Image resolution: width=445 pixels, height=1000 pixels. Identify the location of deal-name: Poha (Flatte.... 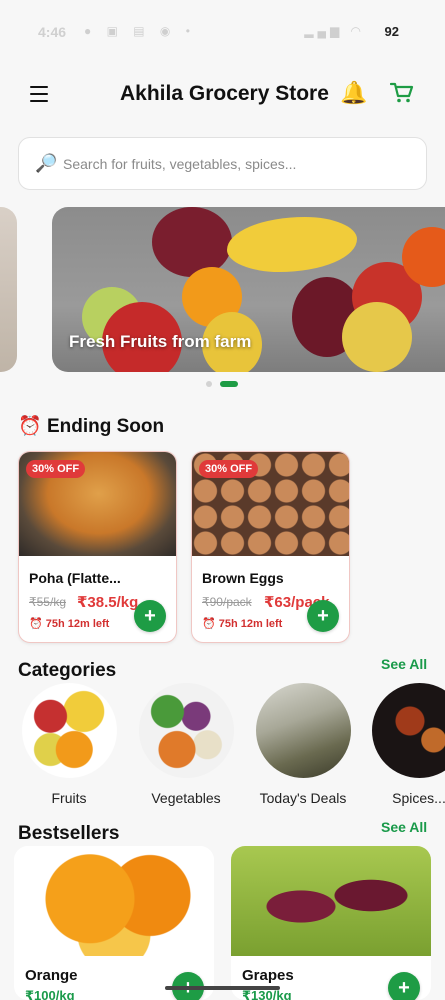
(75, 578).